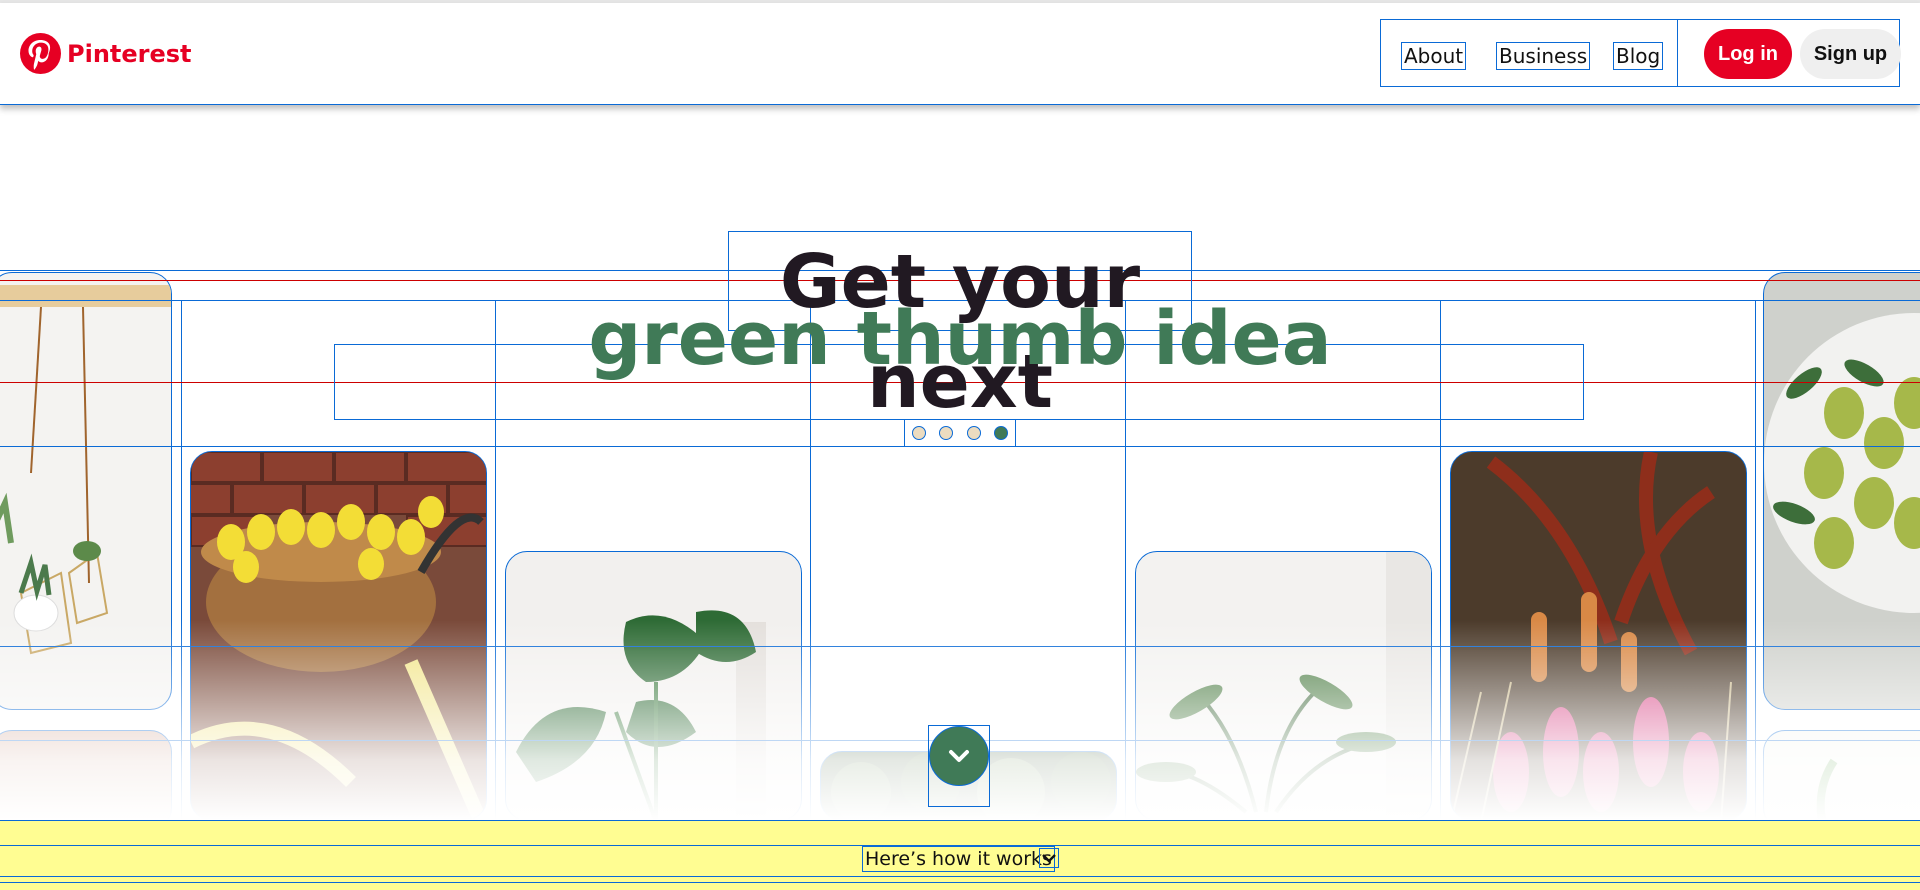  I want to click on hanging-planters-tile, so click(86, 491).